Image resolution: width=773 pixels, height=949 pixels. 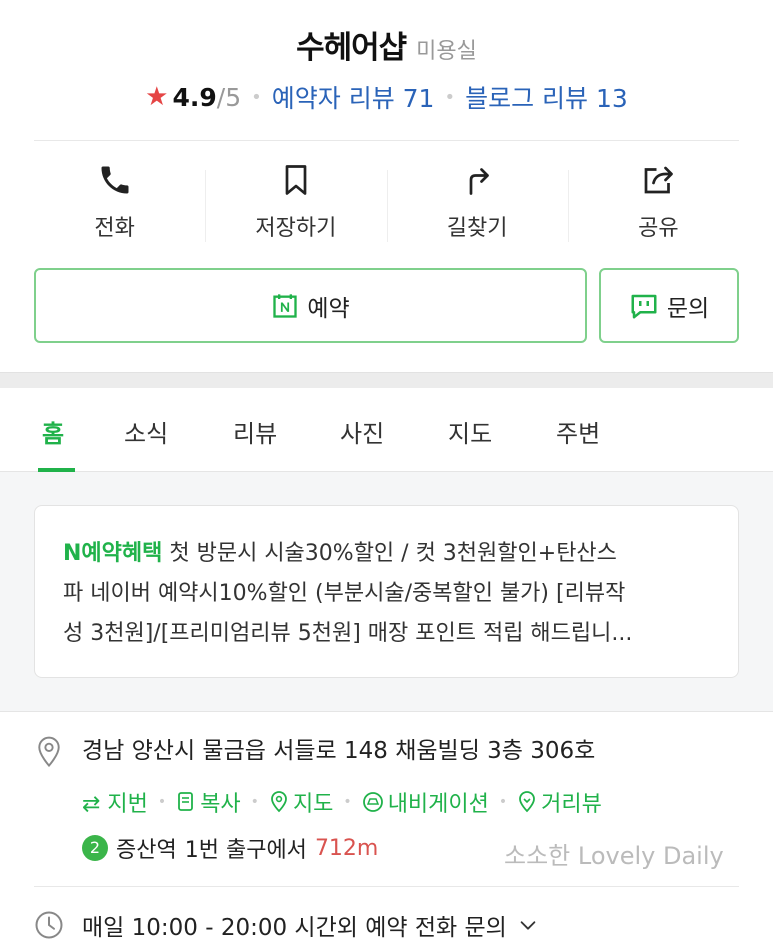 I want to click on blog-reviews-link: 블로그 리뷰 13, so click(x=546, y=97).